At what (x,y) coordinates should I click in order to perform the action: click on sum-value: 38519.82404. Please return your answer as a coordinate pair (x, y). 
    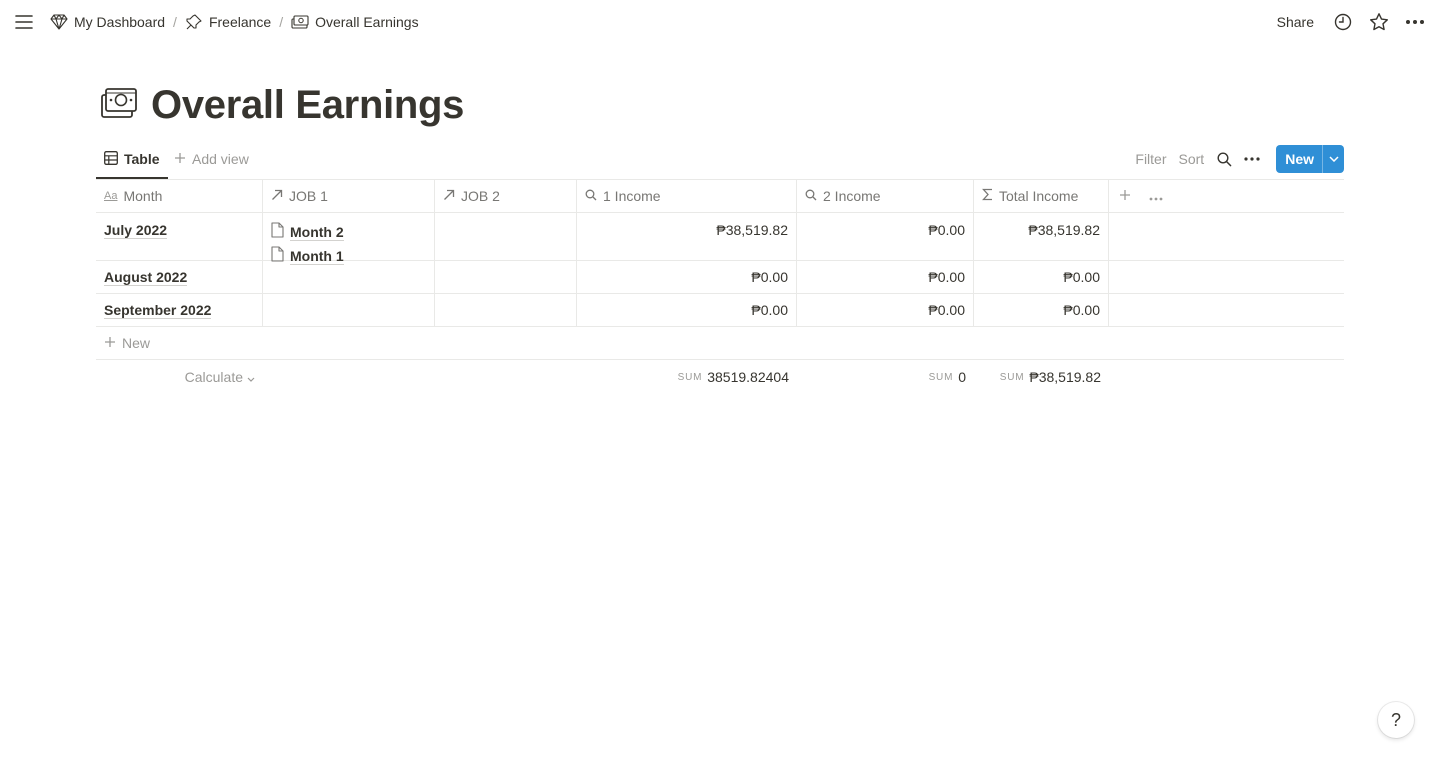
    Looking at the image, I should click on (748, 377).